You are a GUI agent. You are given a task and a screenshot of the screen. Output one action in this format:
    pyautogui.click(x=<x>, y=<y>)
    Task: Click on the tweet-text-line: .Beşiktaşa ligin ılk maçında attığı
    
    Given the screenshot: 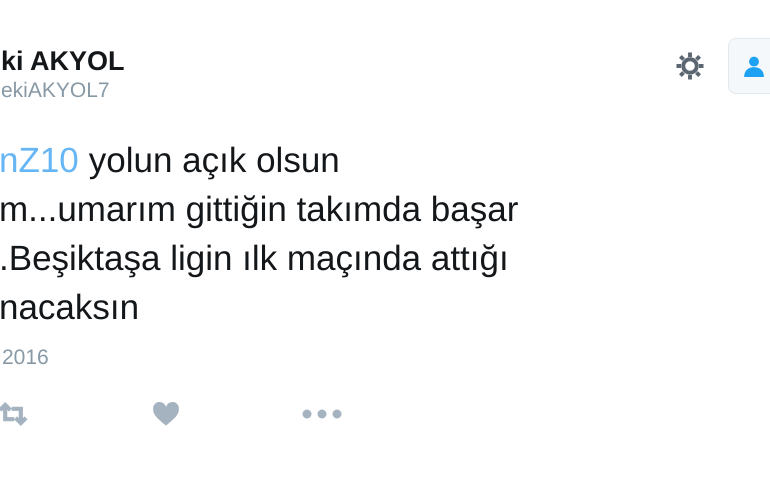 What is the action you would take?
    pyautogui.click(x=254, y=259)
    